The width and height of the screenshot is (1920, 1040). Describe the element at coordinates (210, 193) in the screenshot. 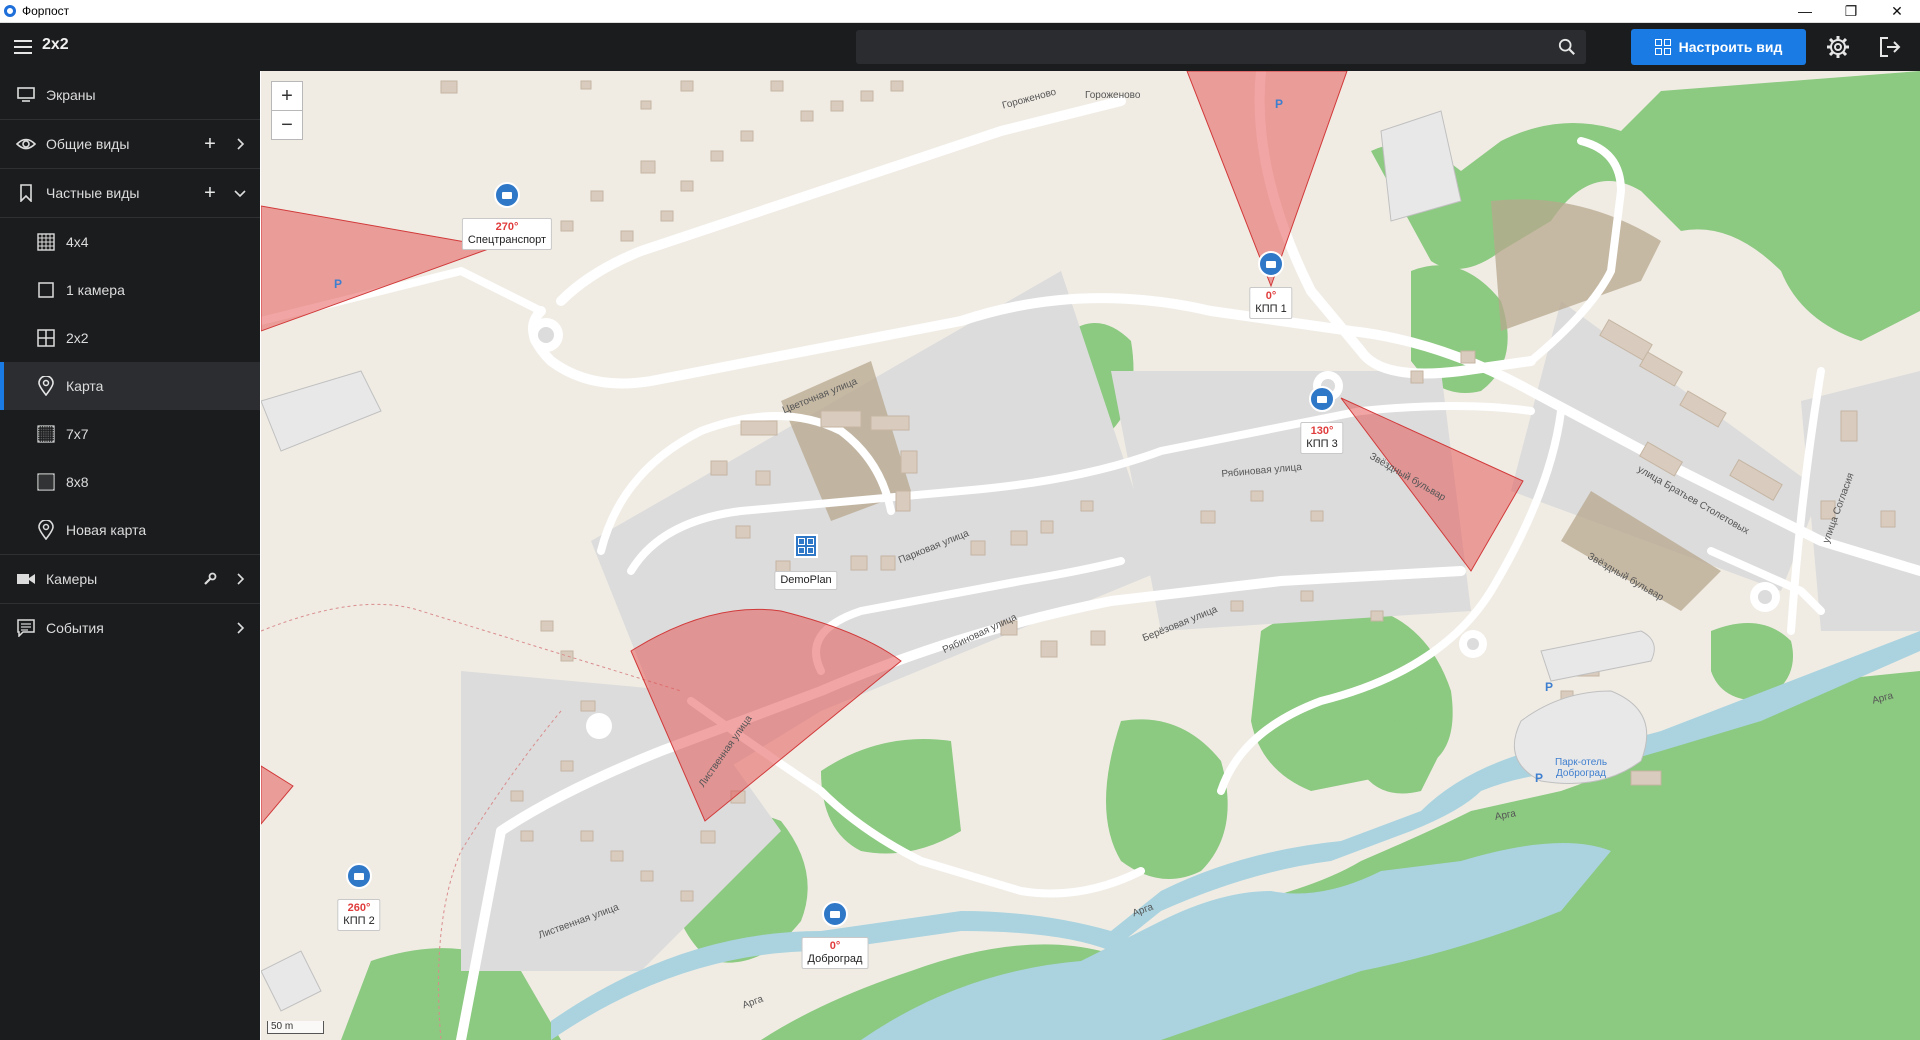

I see `add-private-view-button: +` at that location.